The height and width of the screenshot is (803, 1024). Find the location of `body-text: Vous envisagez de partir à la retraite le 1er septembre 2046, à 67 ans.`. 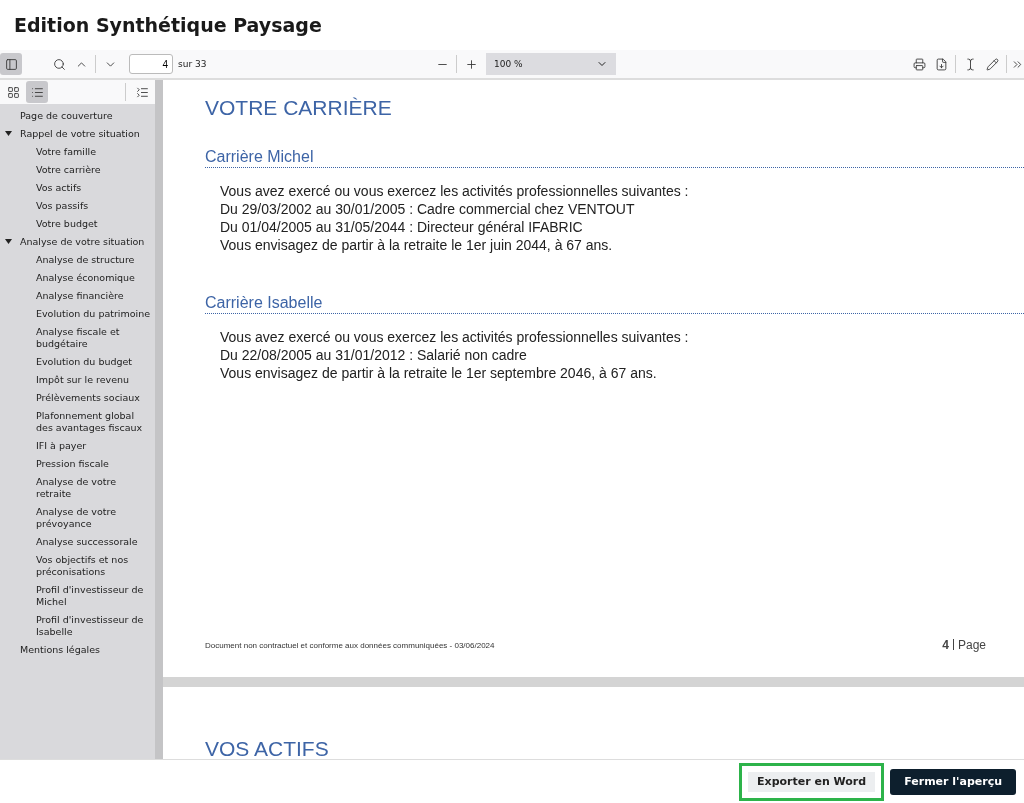

body-text: Vous envisagez de partir à la retraite le 1er septembre 2046, à 67 ans. is located at coordinates (439, 373).